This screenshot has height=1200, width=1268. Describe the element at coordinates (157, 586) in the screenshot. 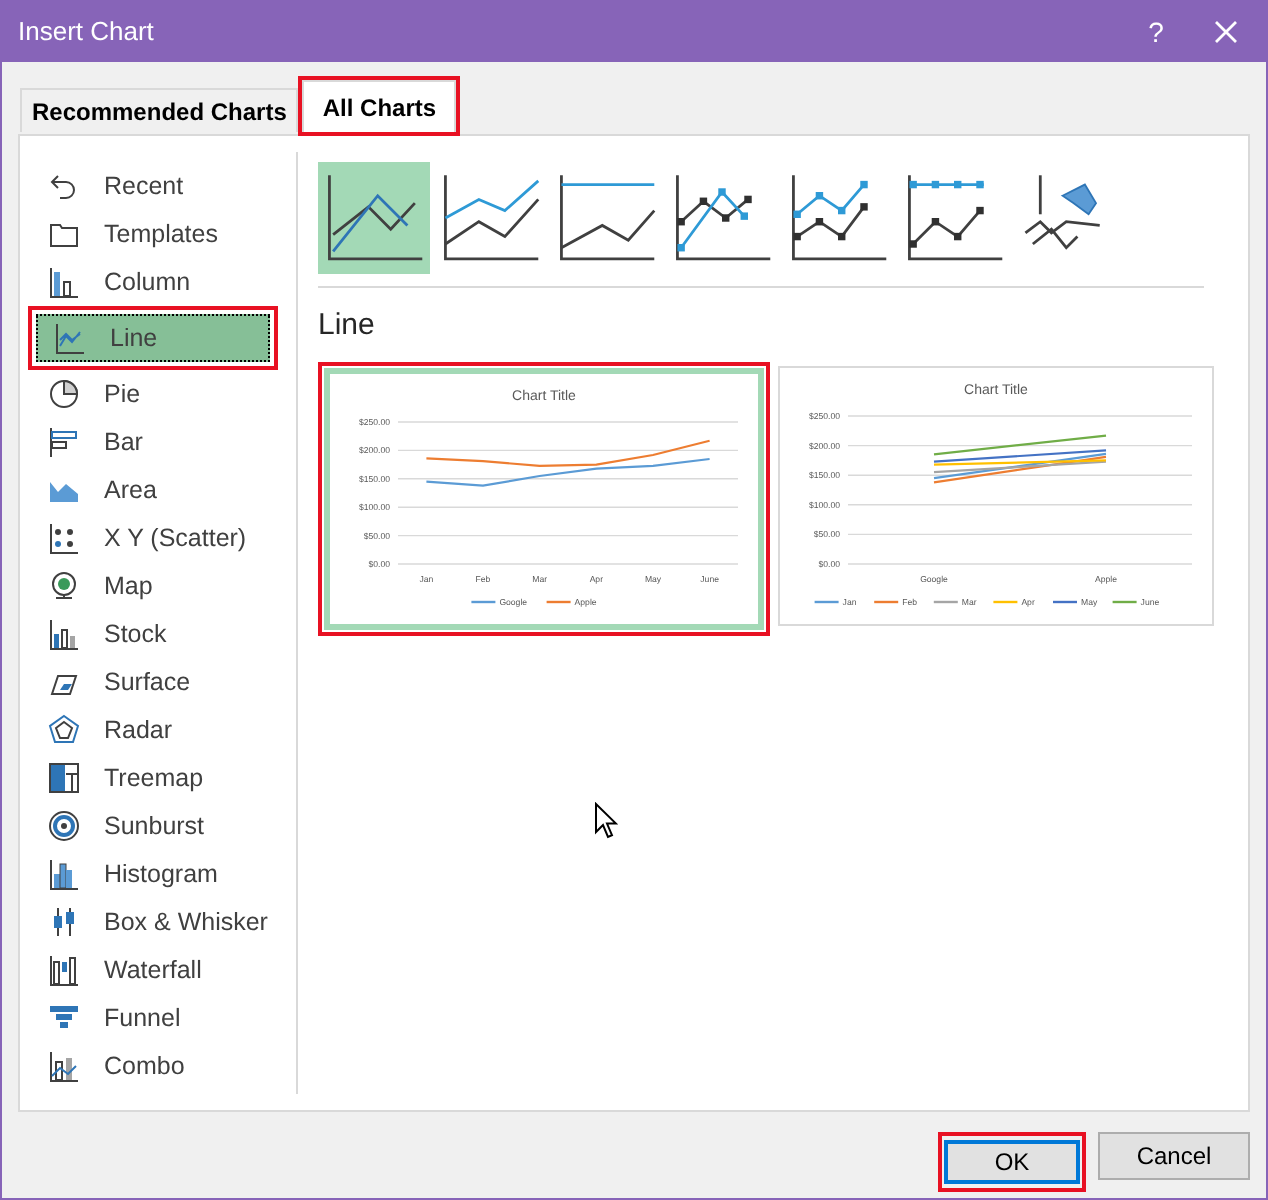

I see `chart-type-item: Map` at that location.